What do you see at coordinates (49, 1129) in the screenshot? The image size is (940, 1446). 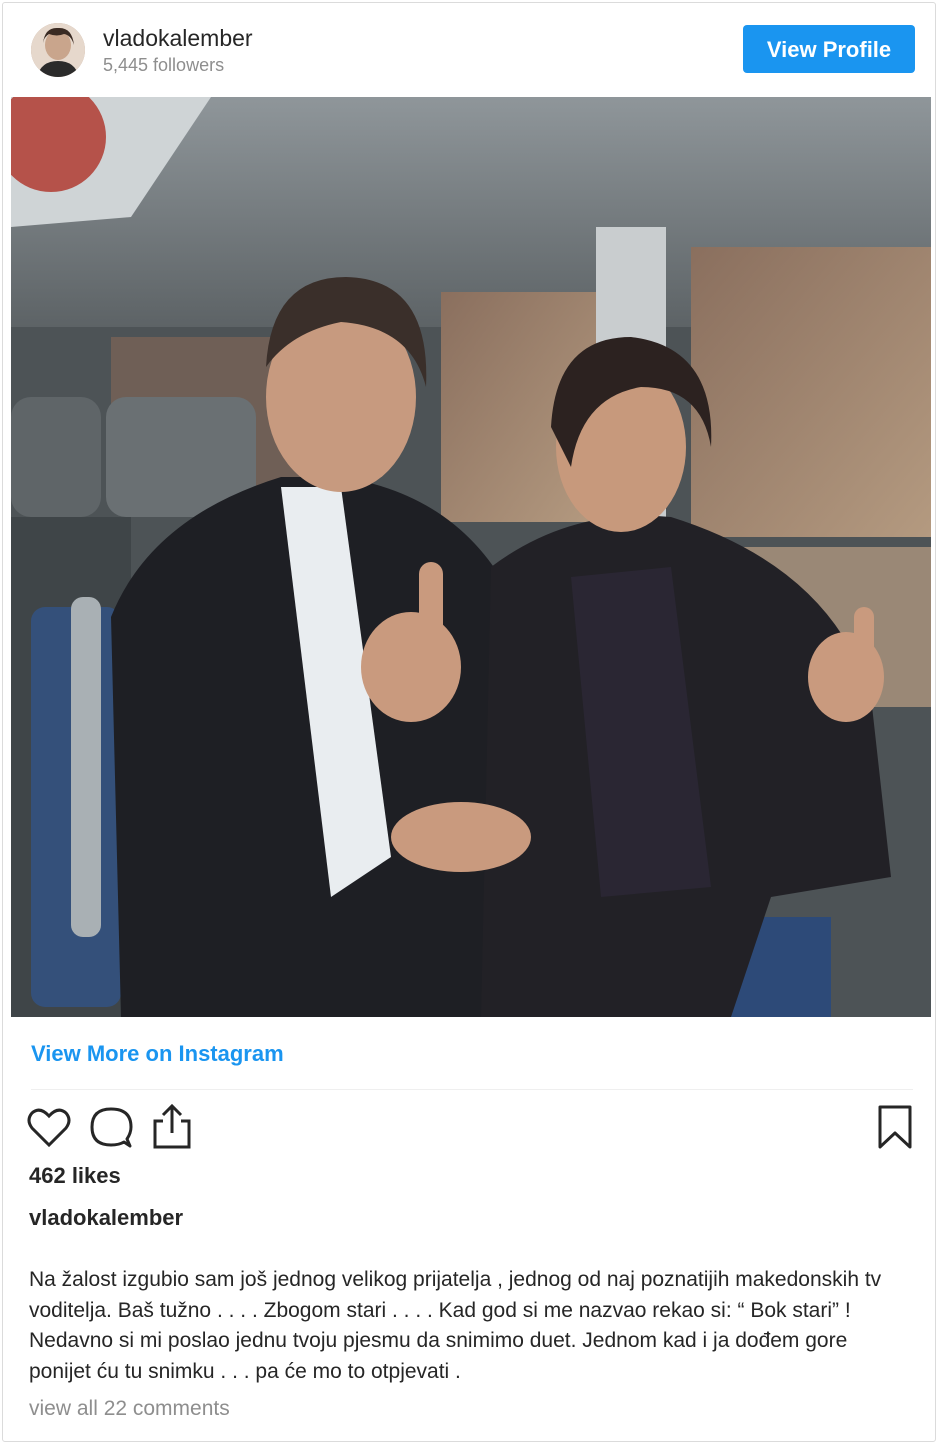 I see `heart-icon` at bounding box center [49, 1129].